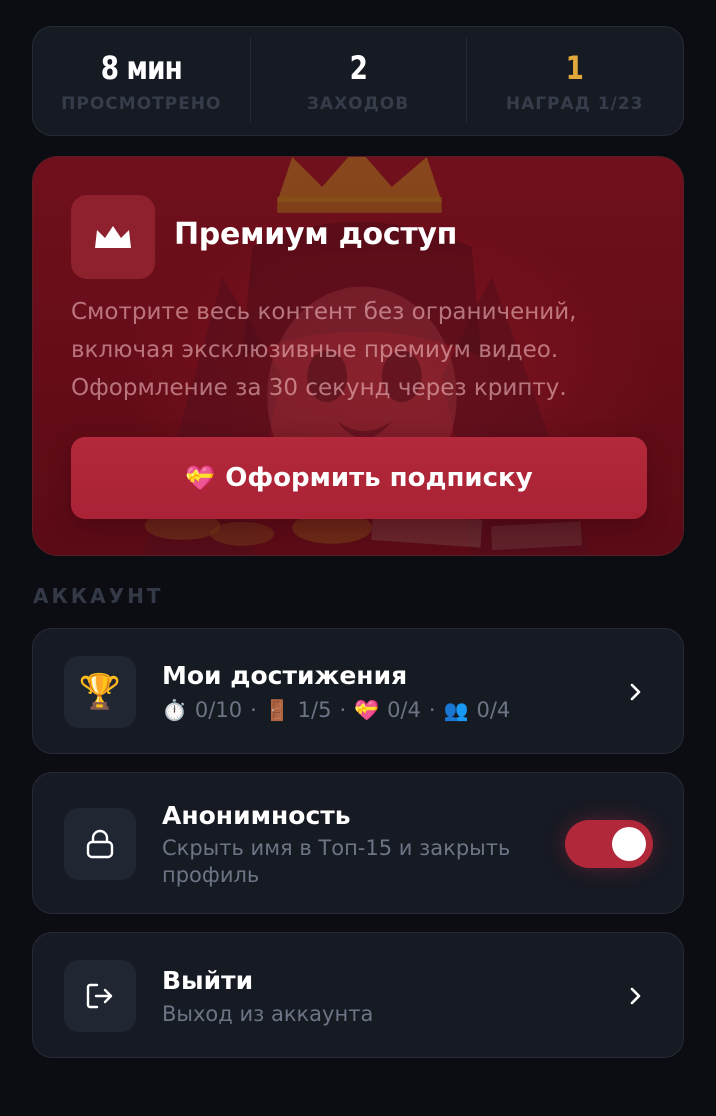 The width and height of the screenshot is (716, 1116). I want to click on stat-value: 8 мин, so click(141, 68).